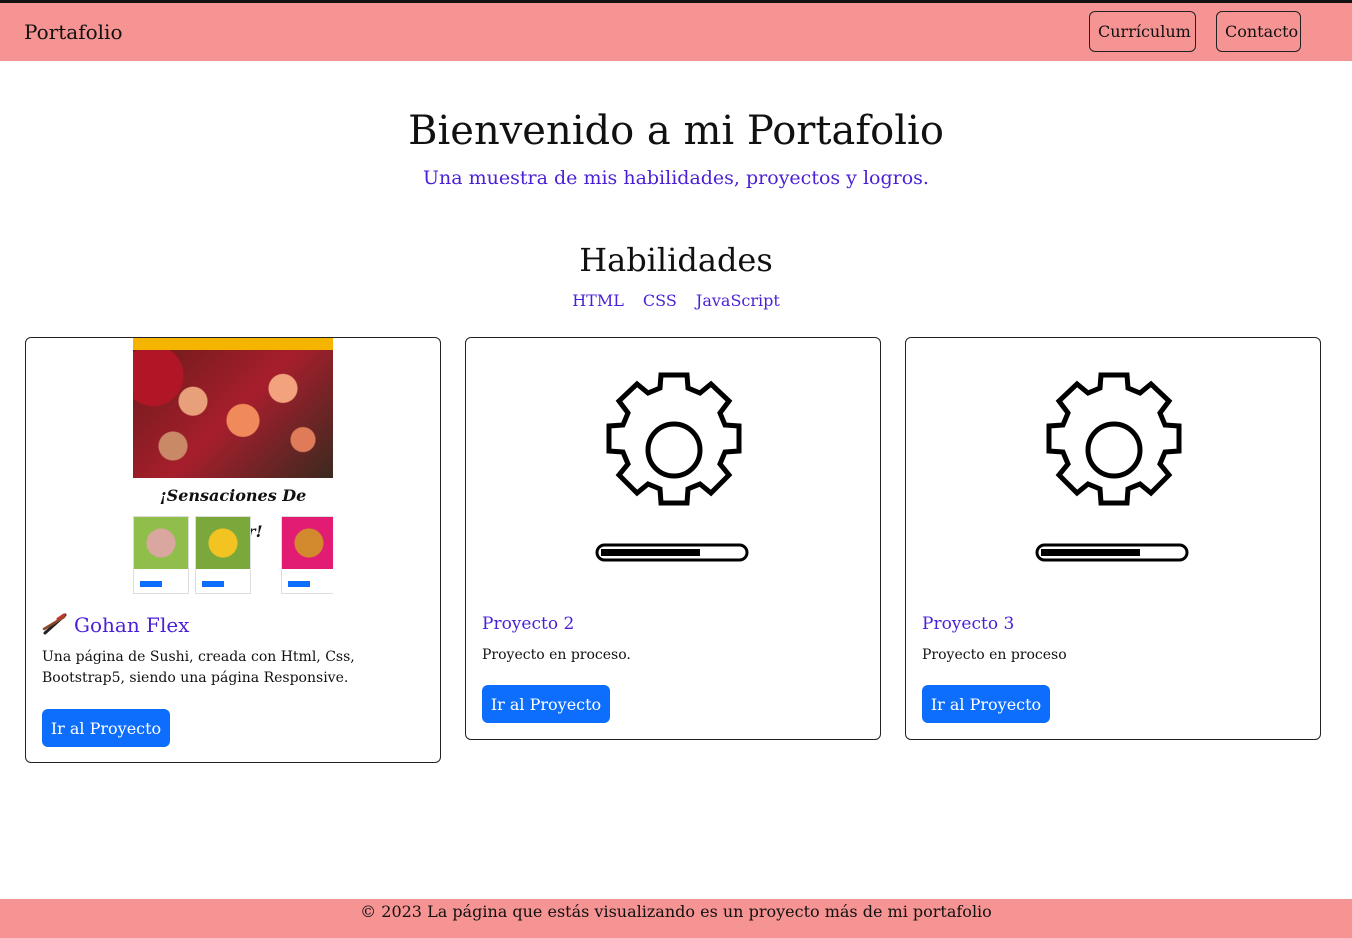 The height and width of the screenshot is (938, 1352). I want to click on navbar: Portafolio Currículum Contacto, so click(676, 30).